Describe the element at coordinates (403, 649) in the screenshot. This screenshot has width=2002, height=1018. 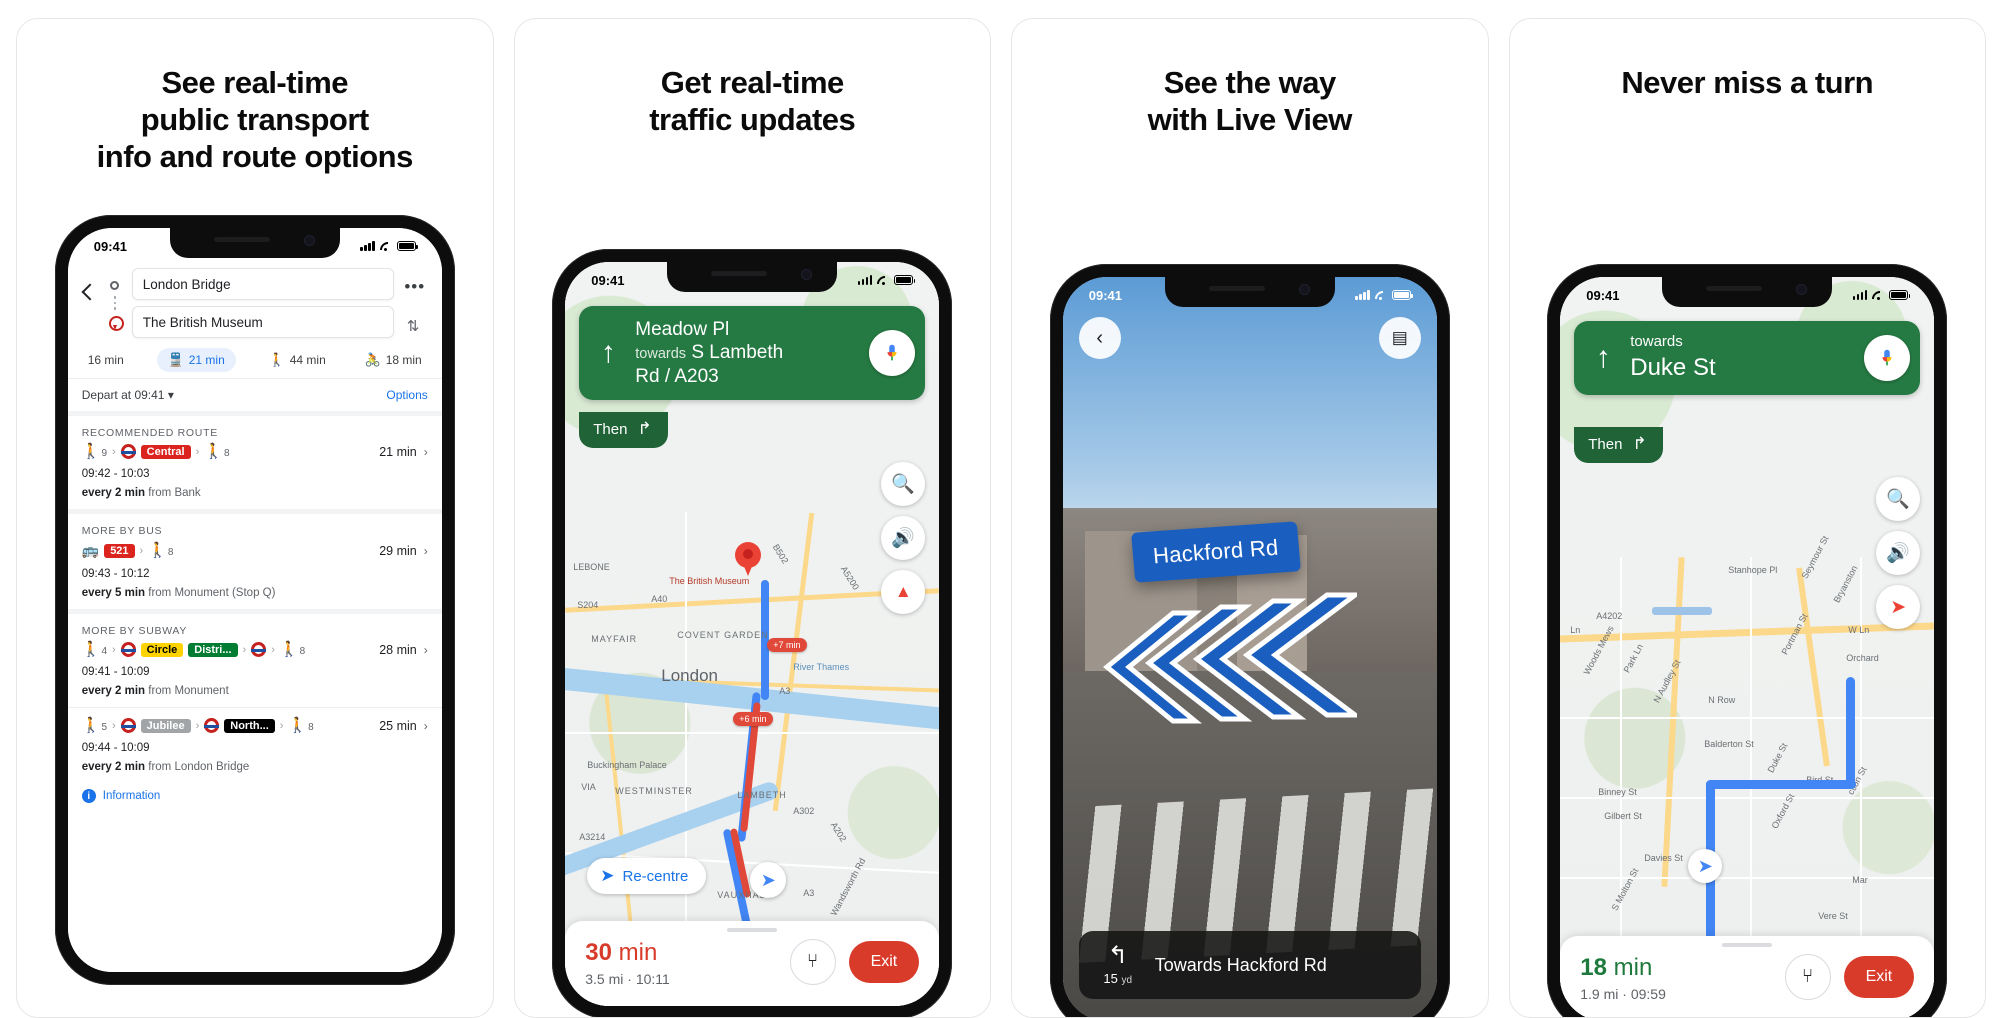
I see `route-duration: 28 min ›` at that location.